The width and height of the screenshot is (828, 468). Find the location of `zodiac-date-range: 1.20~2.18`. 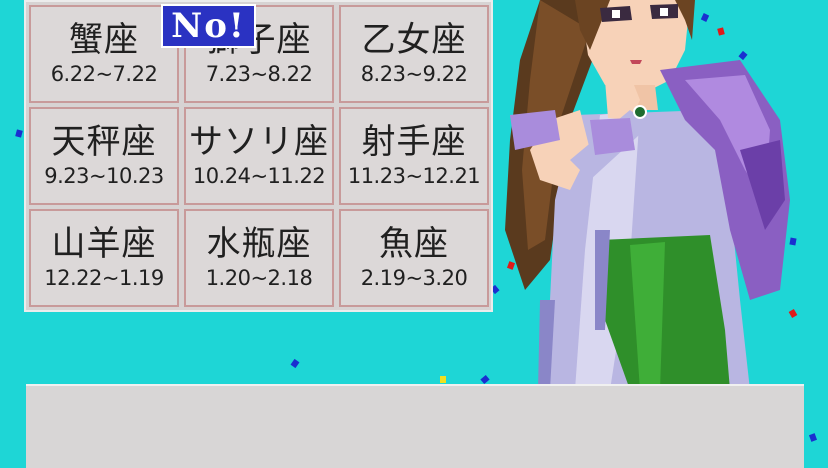

zodiac-date-range: 1.20~2.18 is located at coordinates (259, 278).